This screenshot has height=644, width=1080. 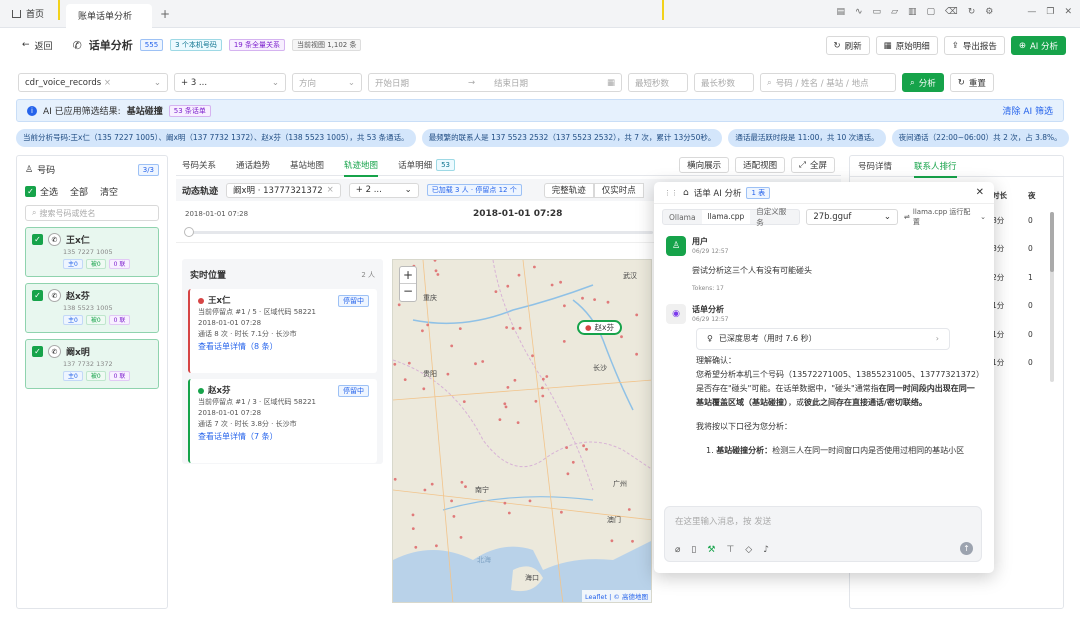 What do you see at coordinates (420, 232) in the screenshot?
I see `timeline-track` at bounding box center [420, 232].